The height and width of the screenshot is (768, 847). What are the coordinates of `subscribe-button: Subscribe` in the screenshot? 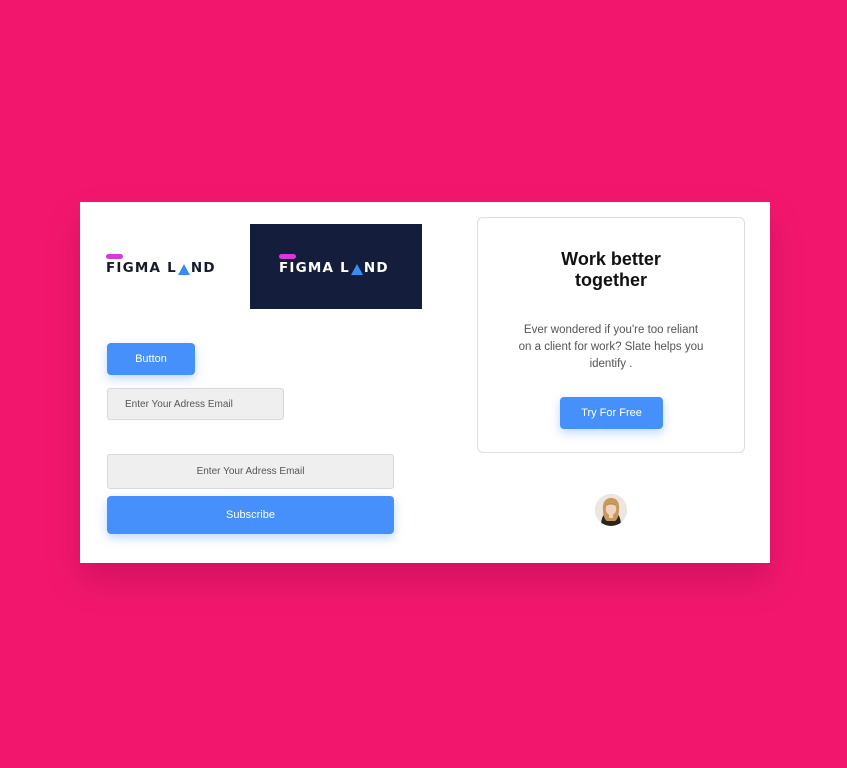 It's located at (250, 515).